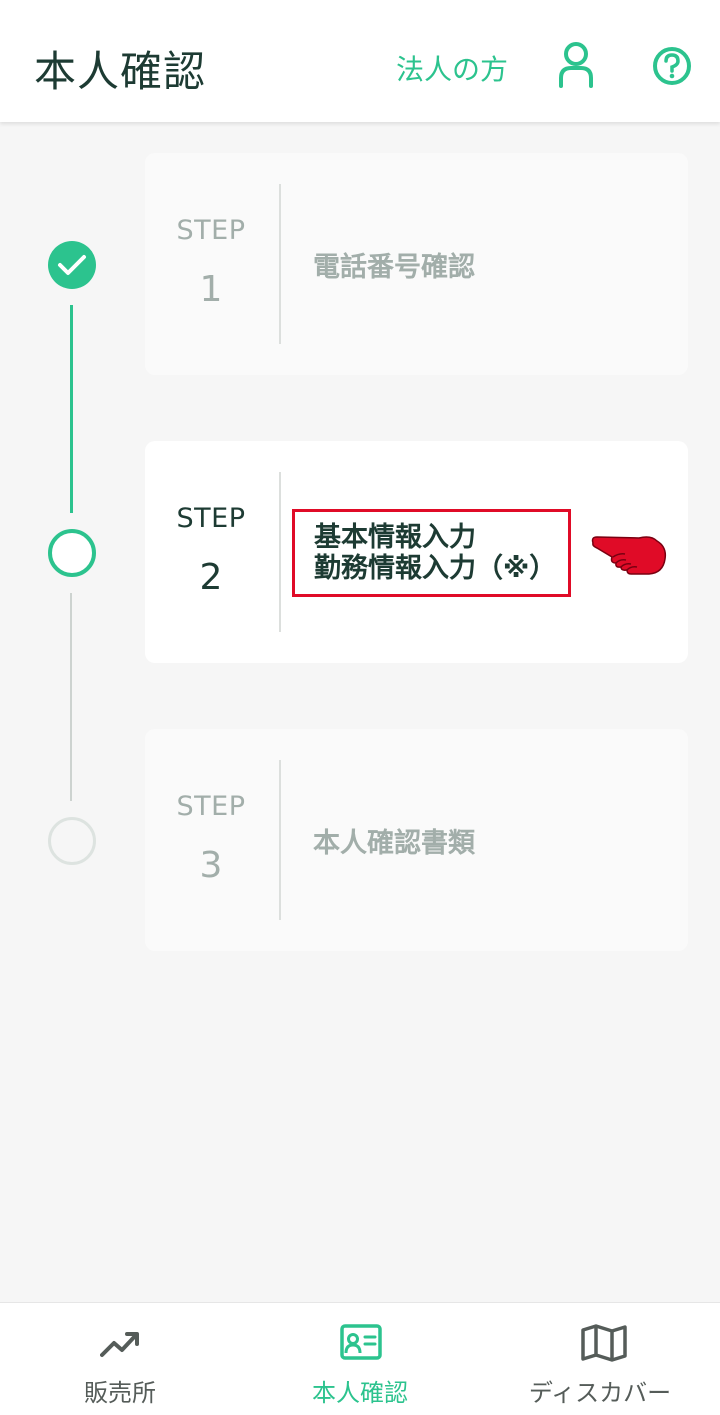  I want to click on timeline-line-completed, so click(71, 409).